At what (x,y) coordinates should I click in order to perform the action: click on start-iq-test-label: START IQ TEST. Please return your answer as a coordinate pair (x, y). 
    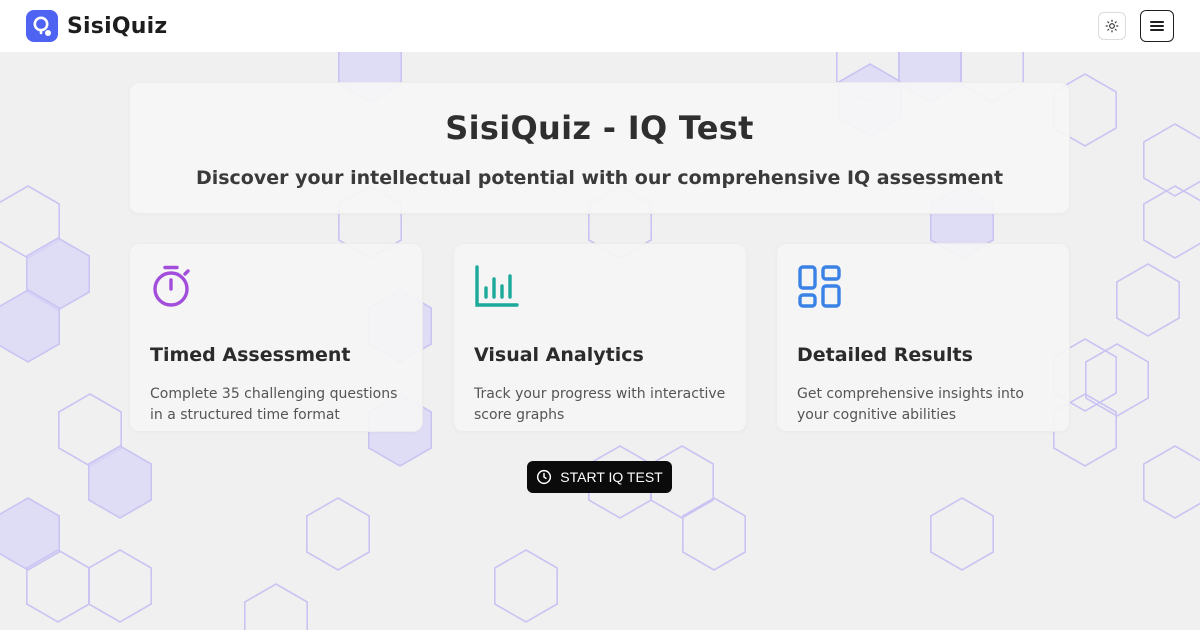
    Looking at the image, I should click on (611, 477).